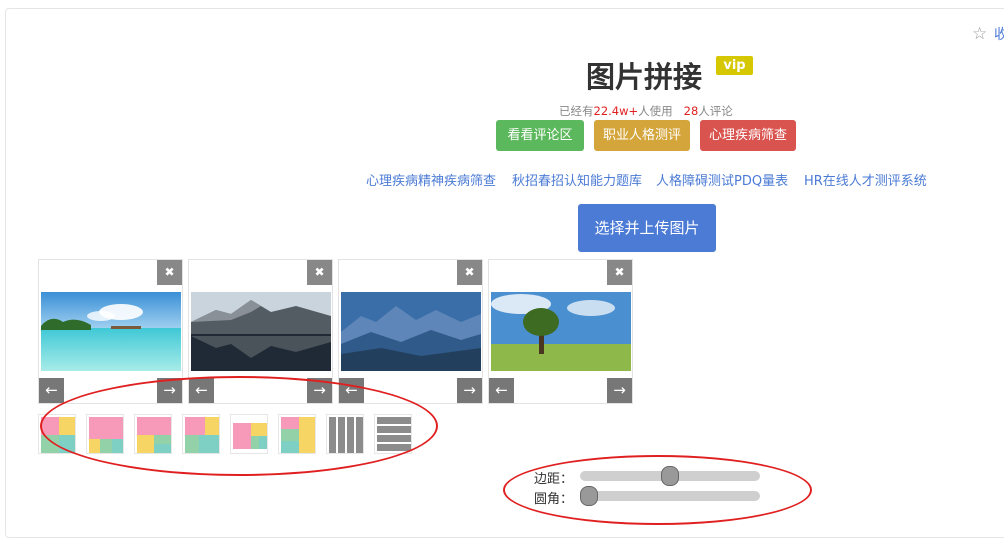 Image resolution: width=1004 pixels, height=538 pixels. Describe the element at coordinates (554, 499) in the screenshot. I see `radius-label: 圆角：` at that location.